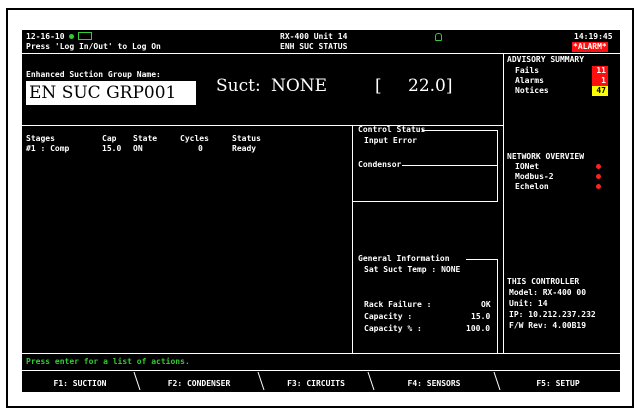 The height and width of the screenshot is (413, 641). I want to click on network-modbus-label: Modbus-2, so click(534, 176).